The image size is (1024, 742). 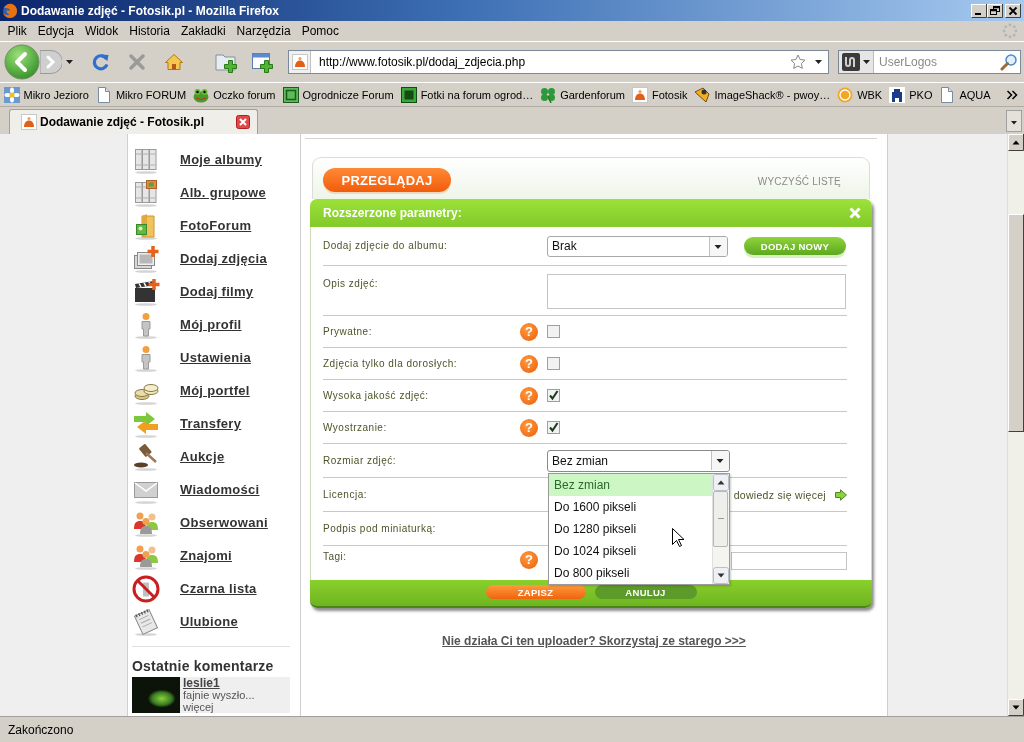 I want to click on field-label: Tagi:, so click(x=335, y=557).